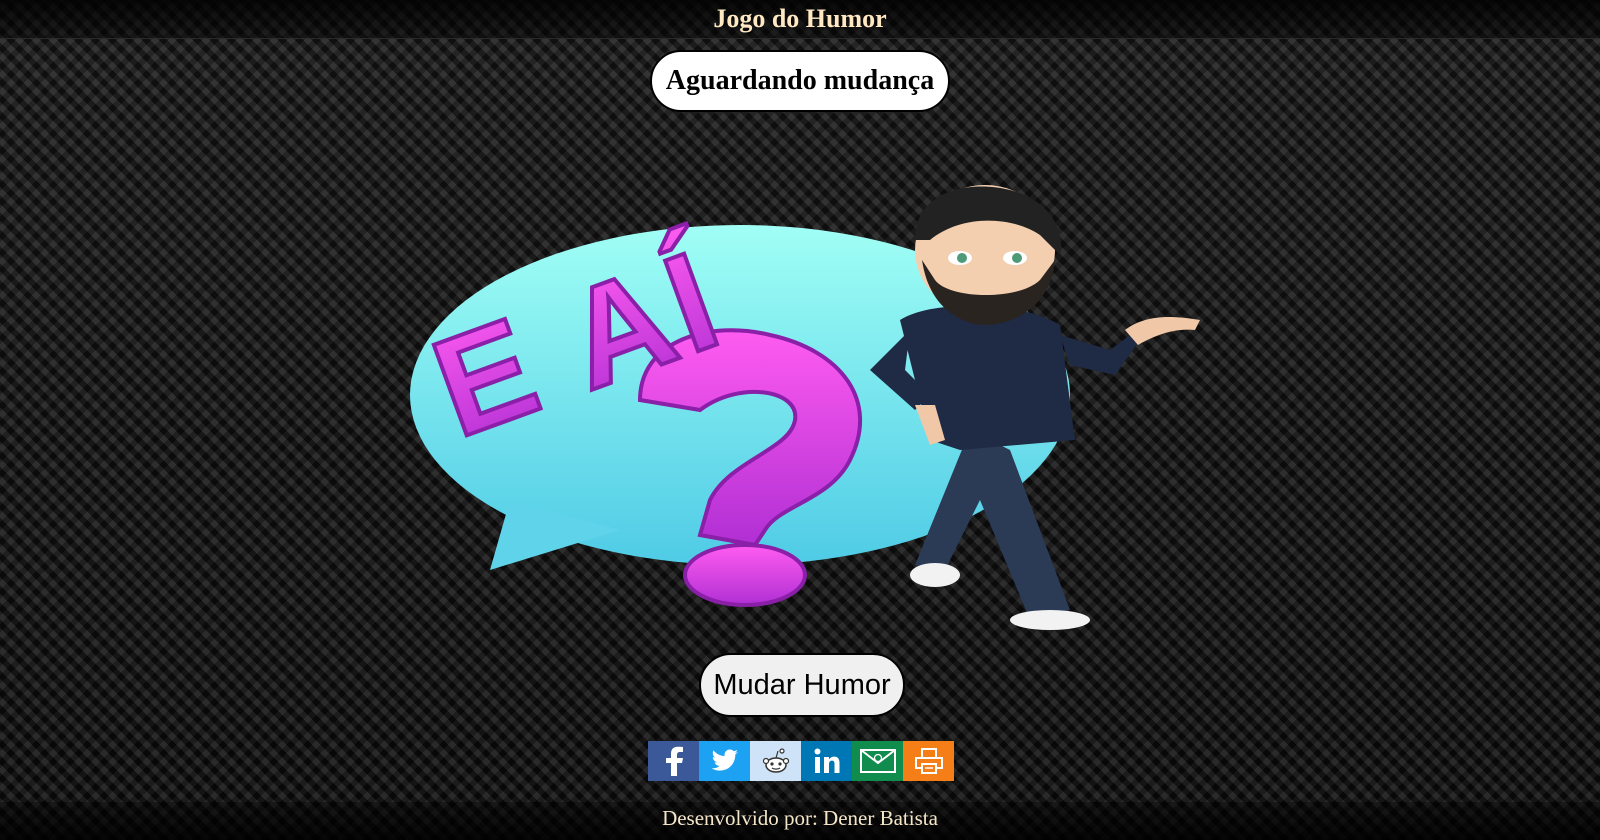 The height and width of the screenshot is (840, 1600). I want to click on email-icon, so click(877, 761).